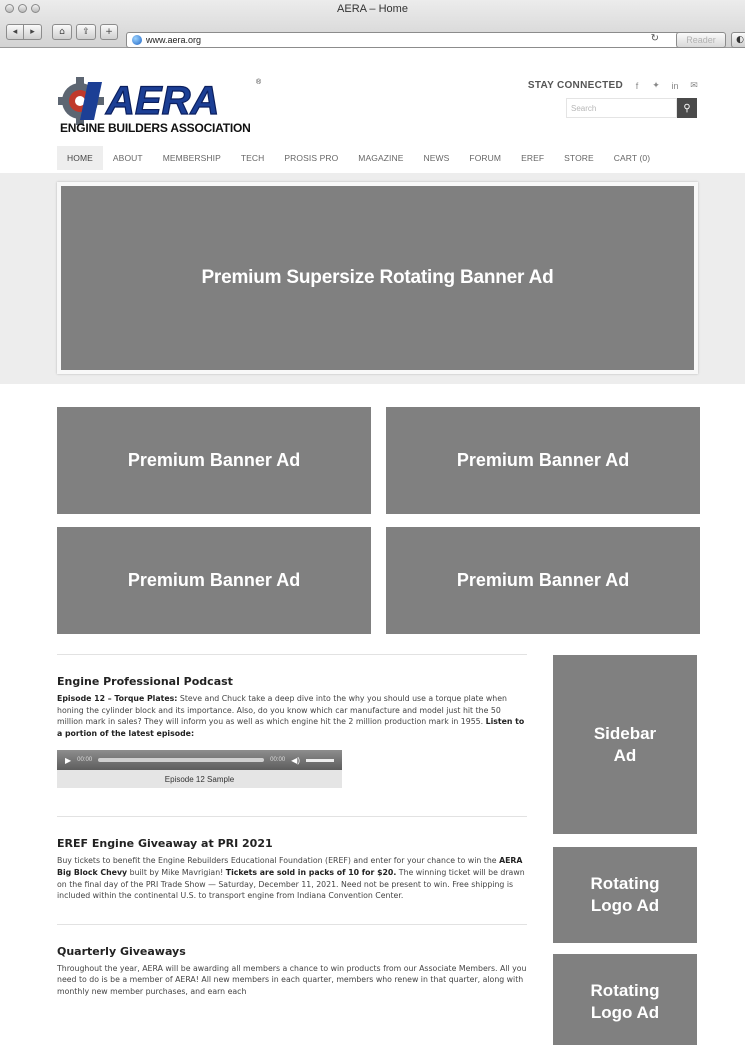 Image resolution: width=745 pixels, height=1045 pixels. Describe the element at coordinates (192, 158) in the screenshot. I see `nav-item-membership: MEMBERSHIP` at that location.